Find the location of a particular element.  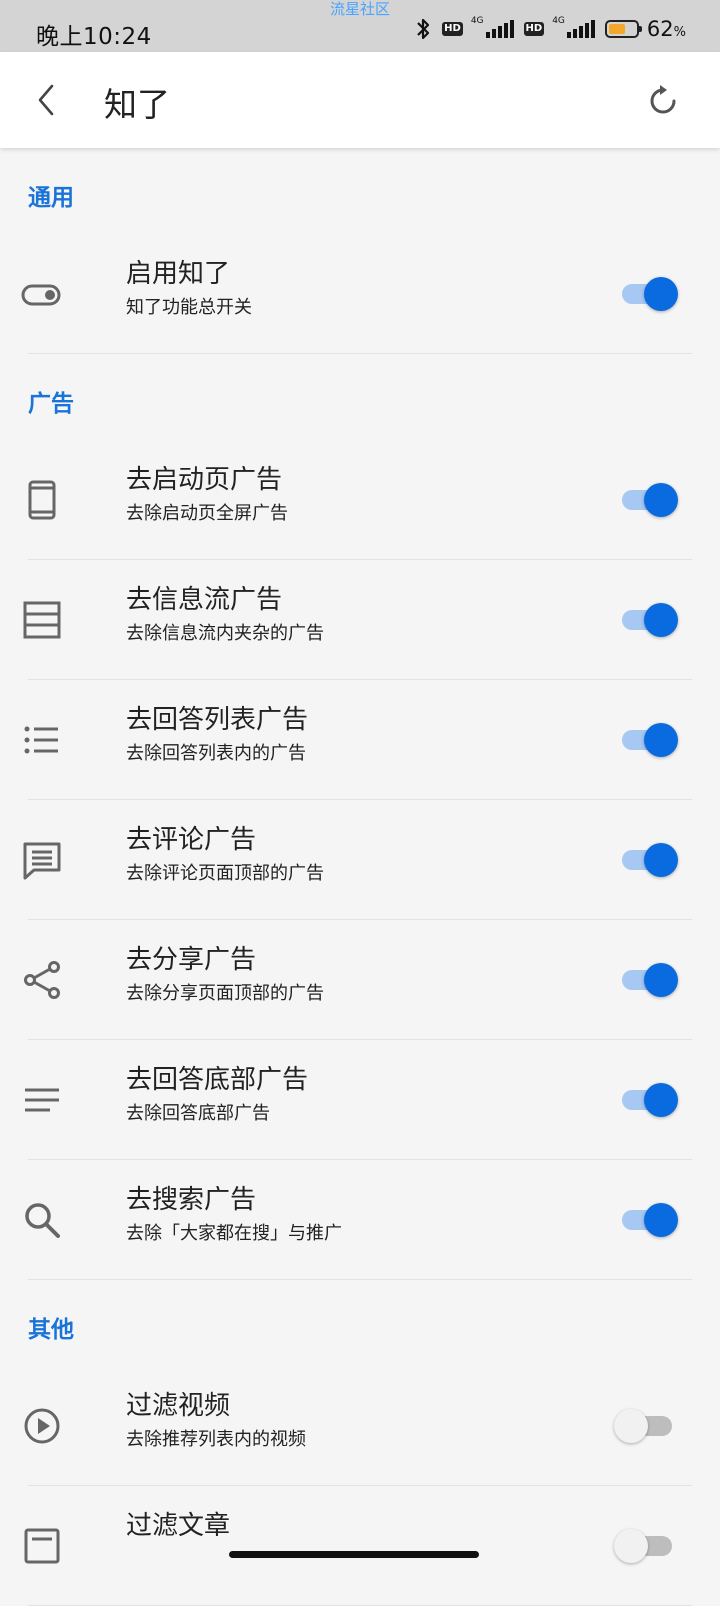

lines-icon is located at coordinates (42, 1100).